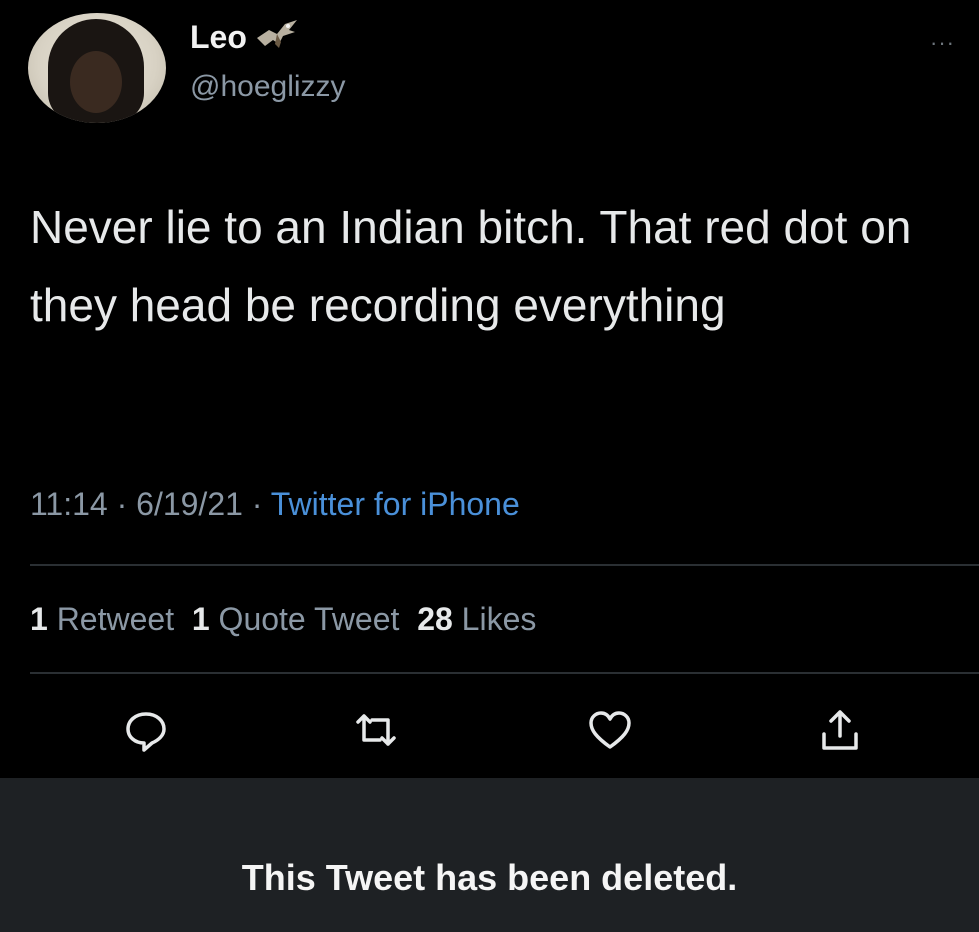 The height and width of the screenshot is (932, 979). I want to click on likes-label: Likes, so click(499, 619).